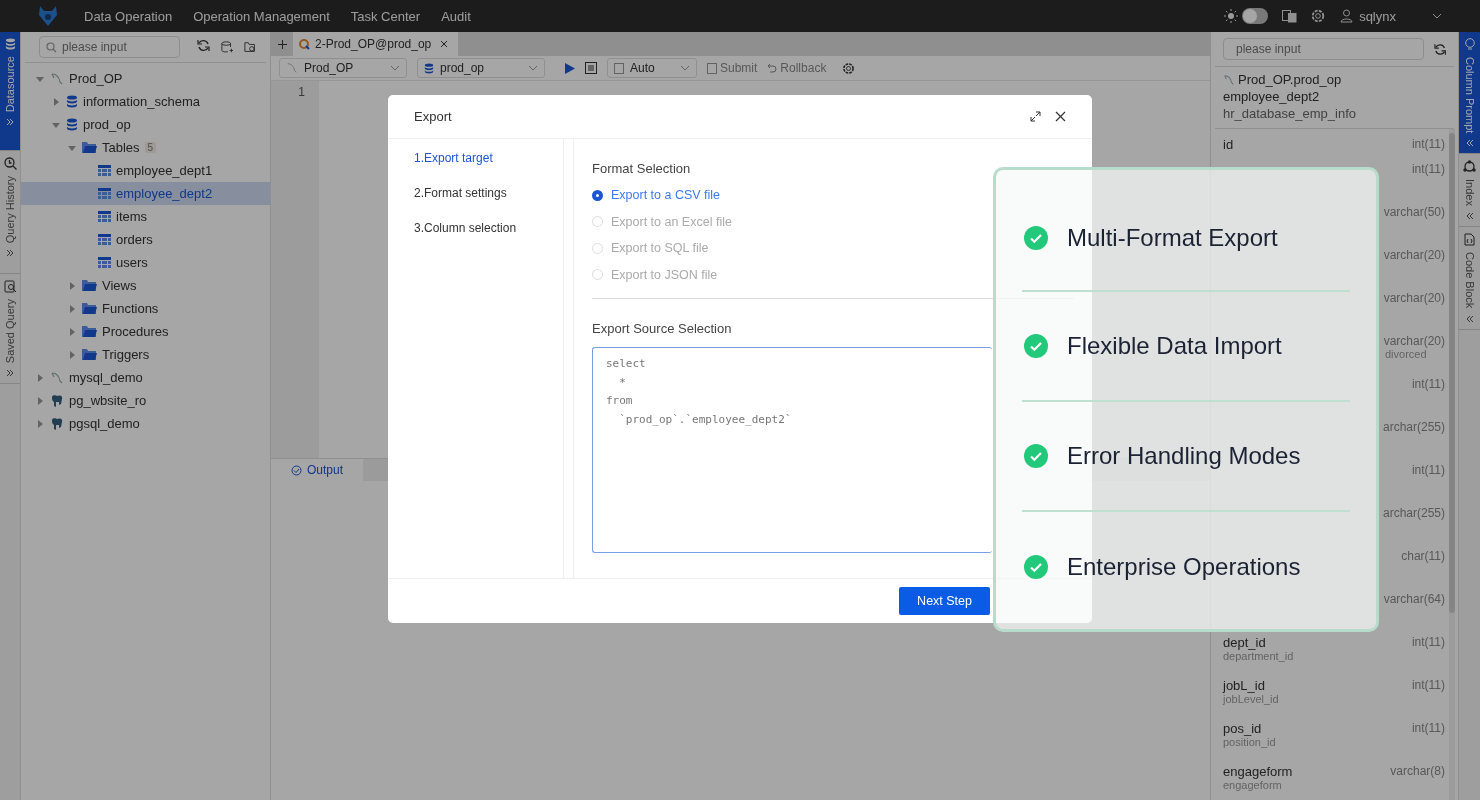 The image size is (1480, 800). What do you see at coordinates (1244, 642) in the screenshot?
I see `column-name: dept_id` at bounding box center [1244, 642].